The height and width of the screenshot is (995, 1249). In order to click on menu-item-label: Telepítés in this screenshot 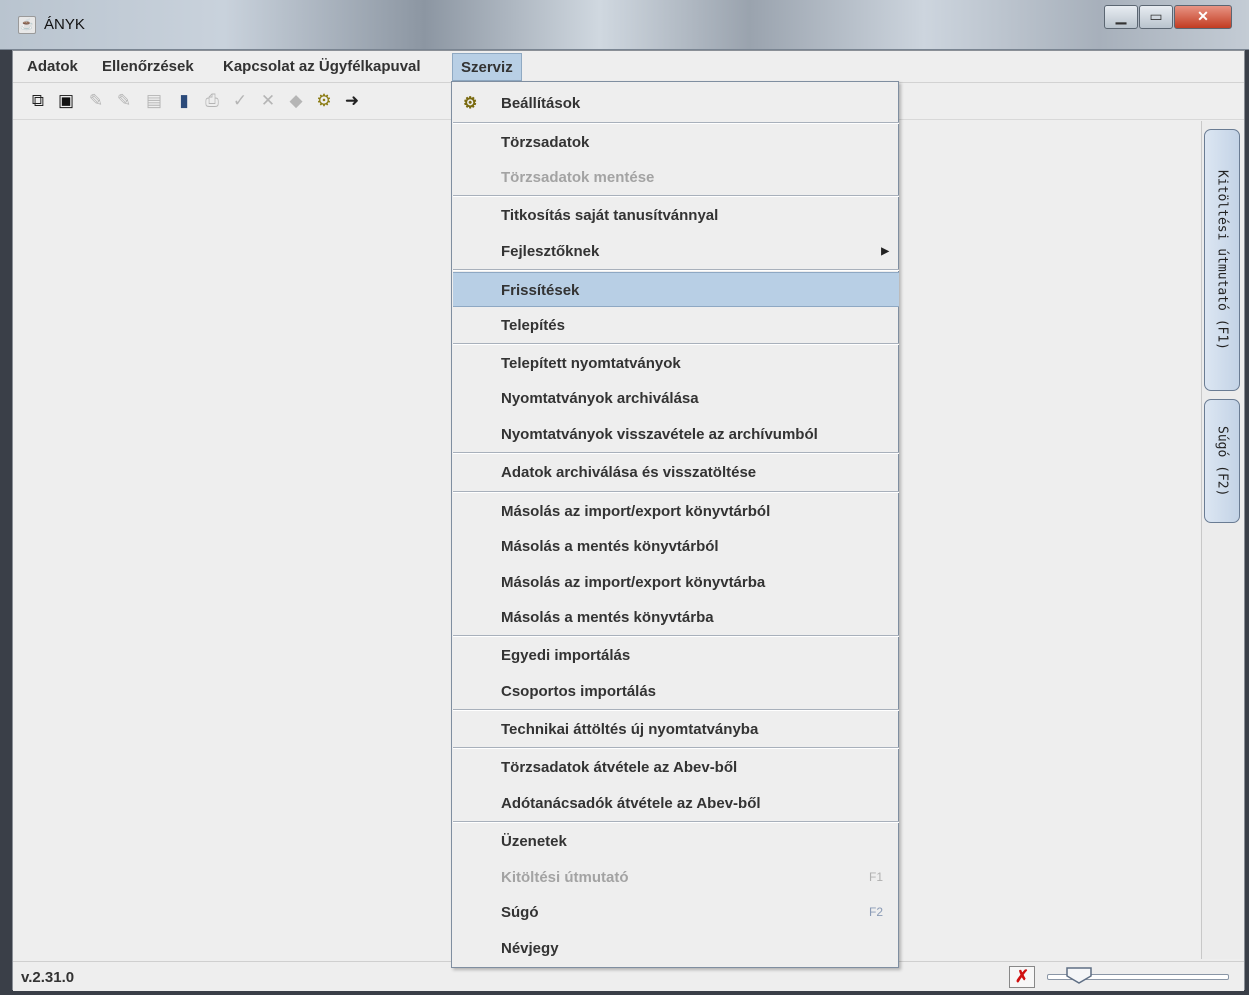, I will do `click(533, 325)`.